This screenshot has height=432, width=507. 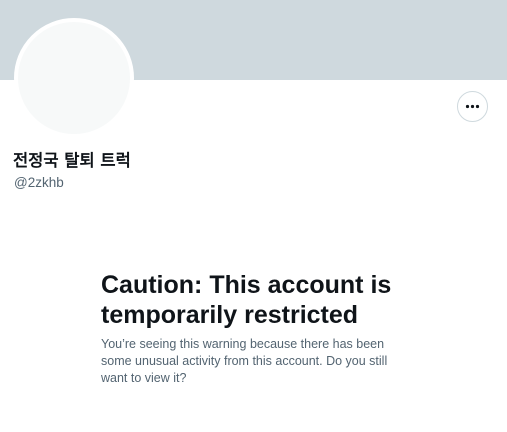 I want to click on profile-display-name: 전정국 탈퇴 트럭, so click(x=72, y=160).